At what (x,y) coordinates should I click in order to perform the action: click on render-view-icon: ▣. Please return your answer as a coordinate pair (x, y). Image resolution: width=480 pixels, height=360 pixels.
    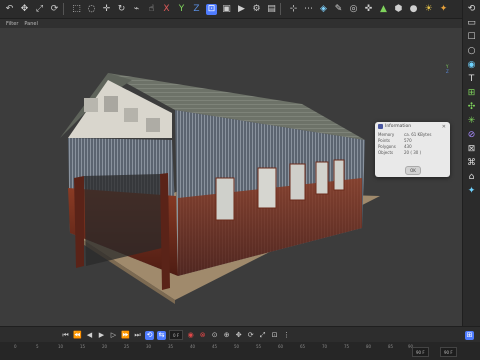
    Looking at the image, I should click on (226, 9).